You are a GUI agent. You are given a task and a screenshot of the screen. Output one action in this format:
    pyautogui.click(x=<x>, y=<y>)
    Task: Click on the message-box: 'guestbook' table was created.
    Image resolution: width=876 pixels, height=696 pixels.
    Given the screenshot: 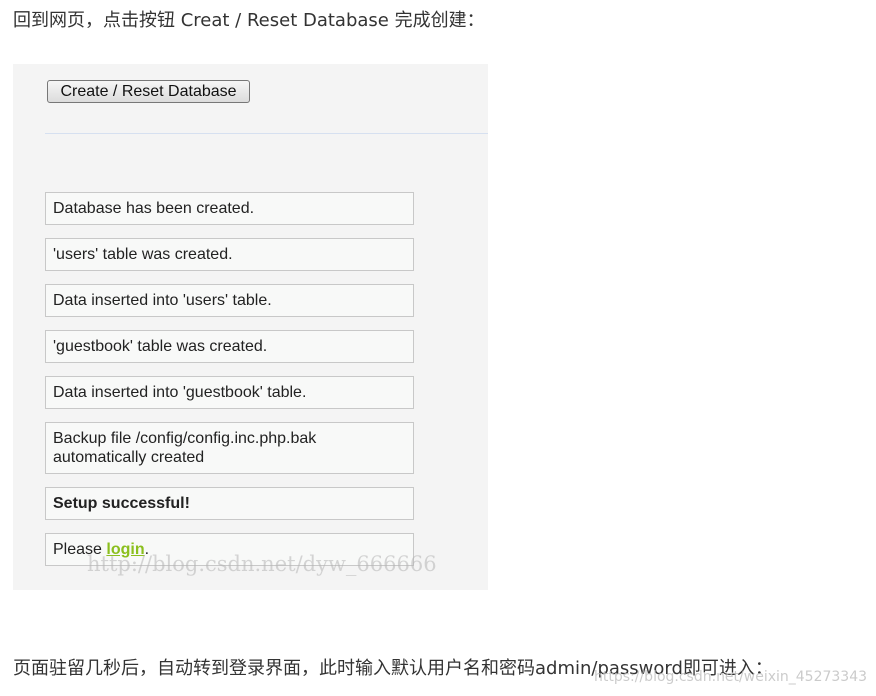 What is the action you would take?
    pyautogui.click(x=229, y=346)
    